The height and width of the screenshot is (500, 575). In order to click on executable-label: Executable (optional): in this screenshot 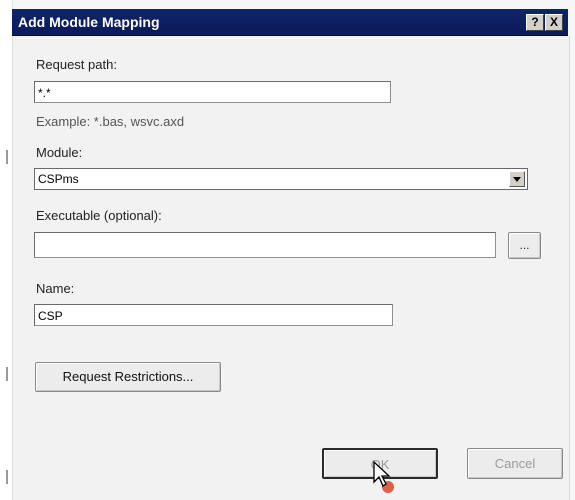, I will do `click(99, 215)`.